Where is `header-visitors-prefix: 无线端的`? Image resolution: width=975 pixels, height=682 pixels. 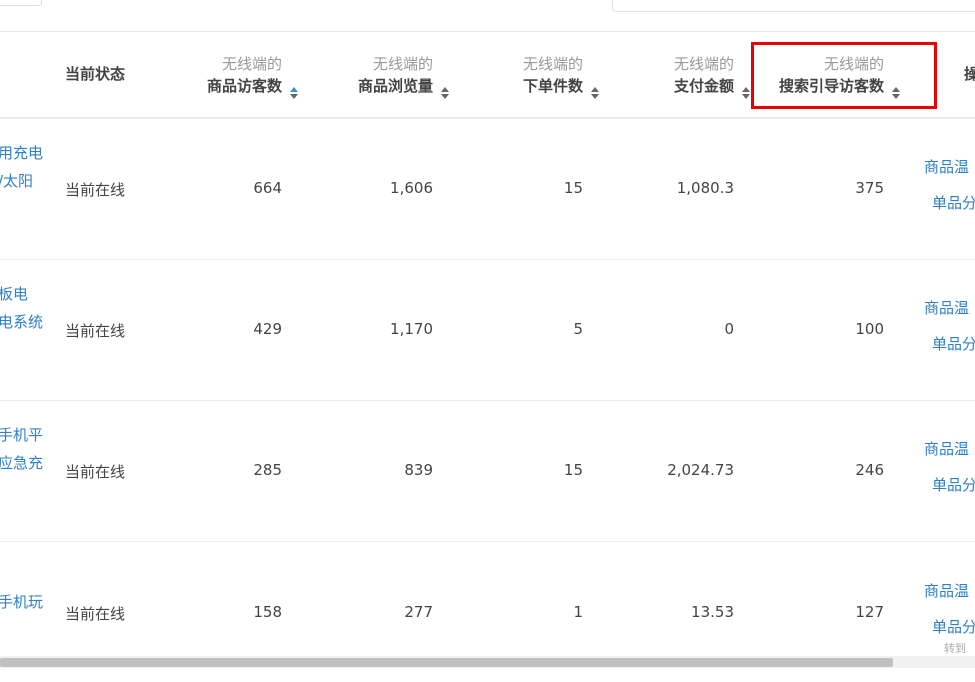
header-visitors-prefix: 无线端的 is located at coordinates (251, 64).